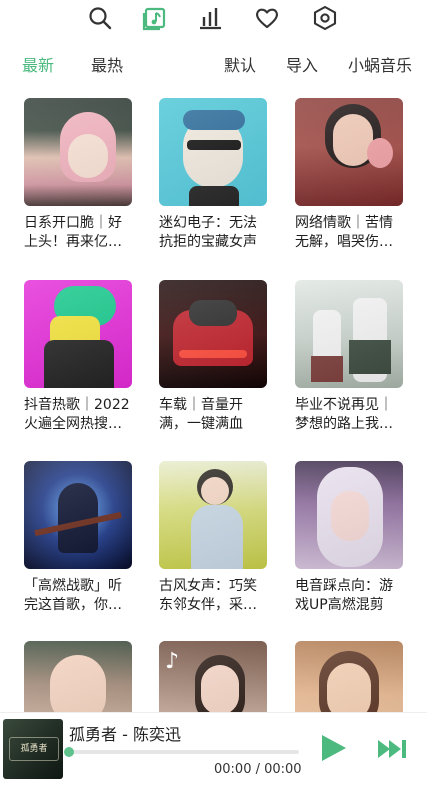 This screenshot has height=795, width=427. I want to click on tab-bar: 最新 最热 默认 导入 小蜗音乐, so click(213, 64).